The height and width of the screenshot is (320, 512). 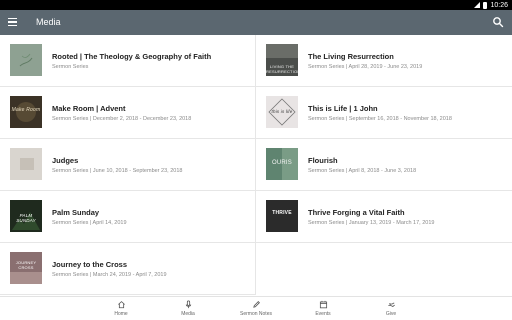 I want to click on series-thumbnail: PALM SUNDAY, so click(x=26, y=216).